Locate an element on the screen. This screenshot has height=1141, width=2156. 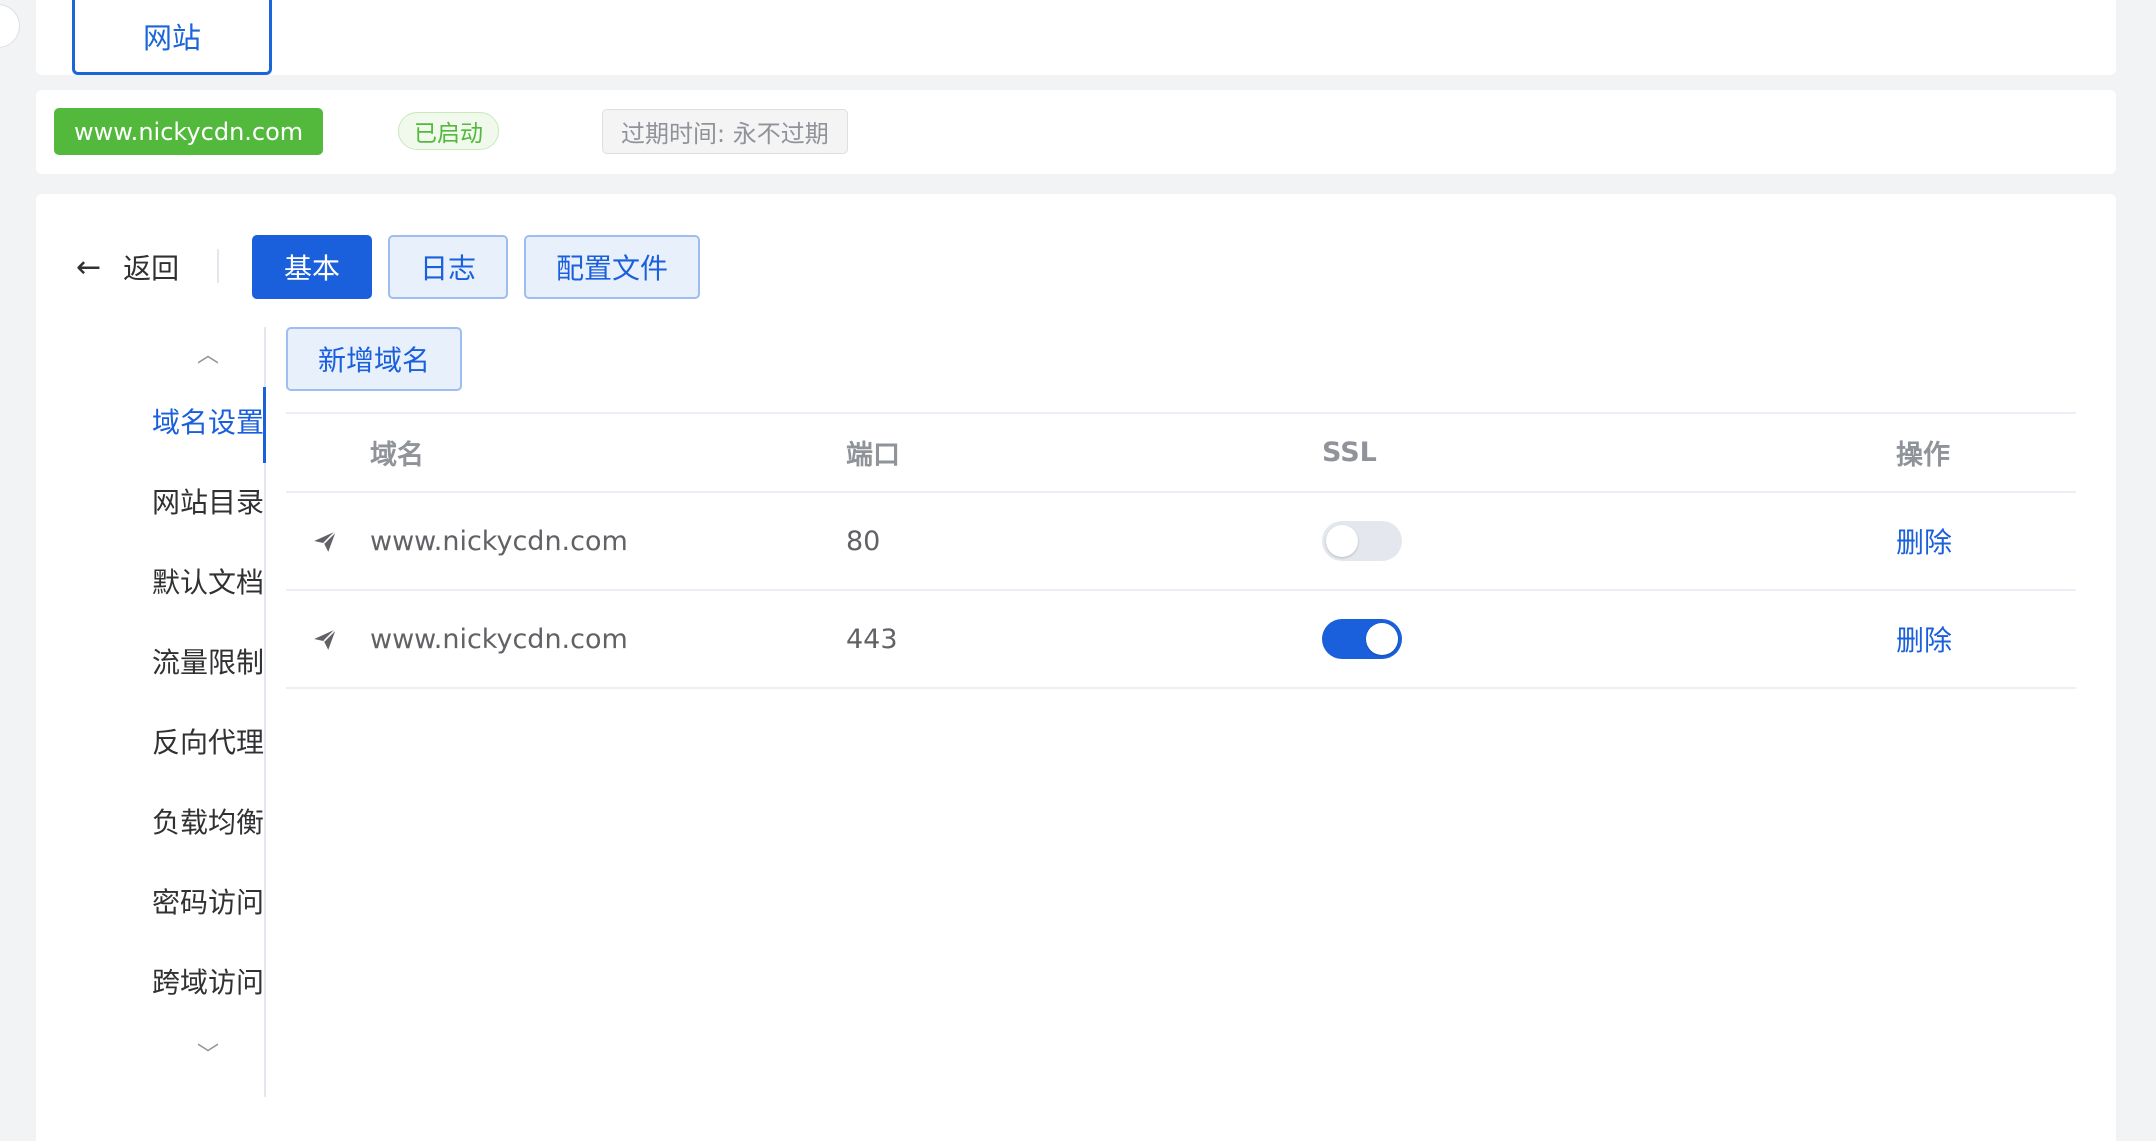
status-badge: 已启动 is located at coordinates (448, 131).